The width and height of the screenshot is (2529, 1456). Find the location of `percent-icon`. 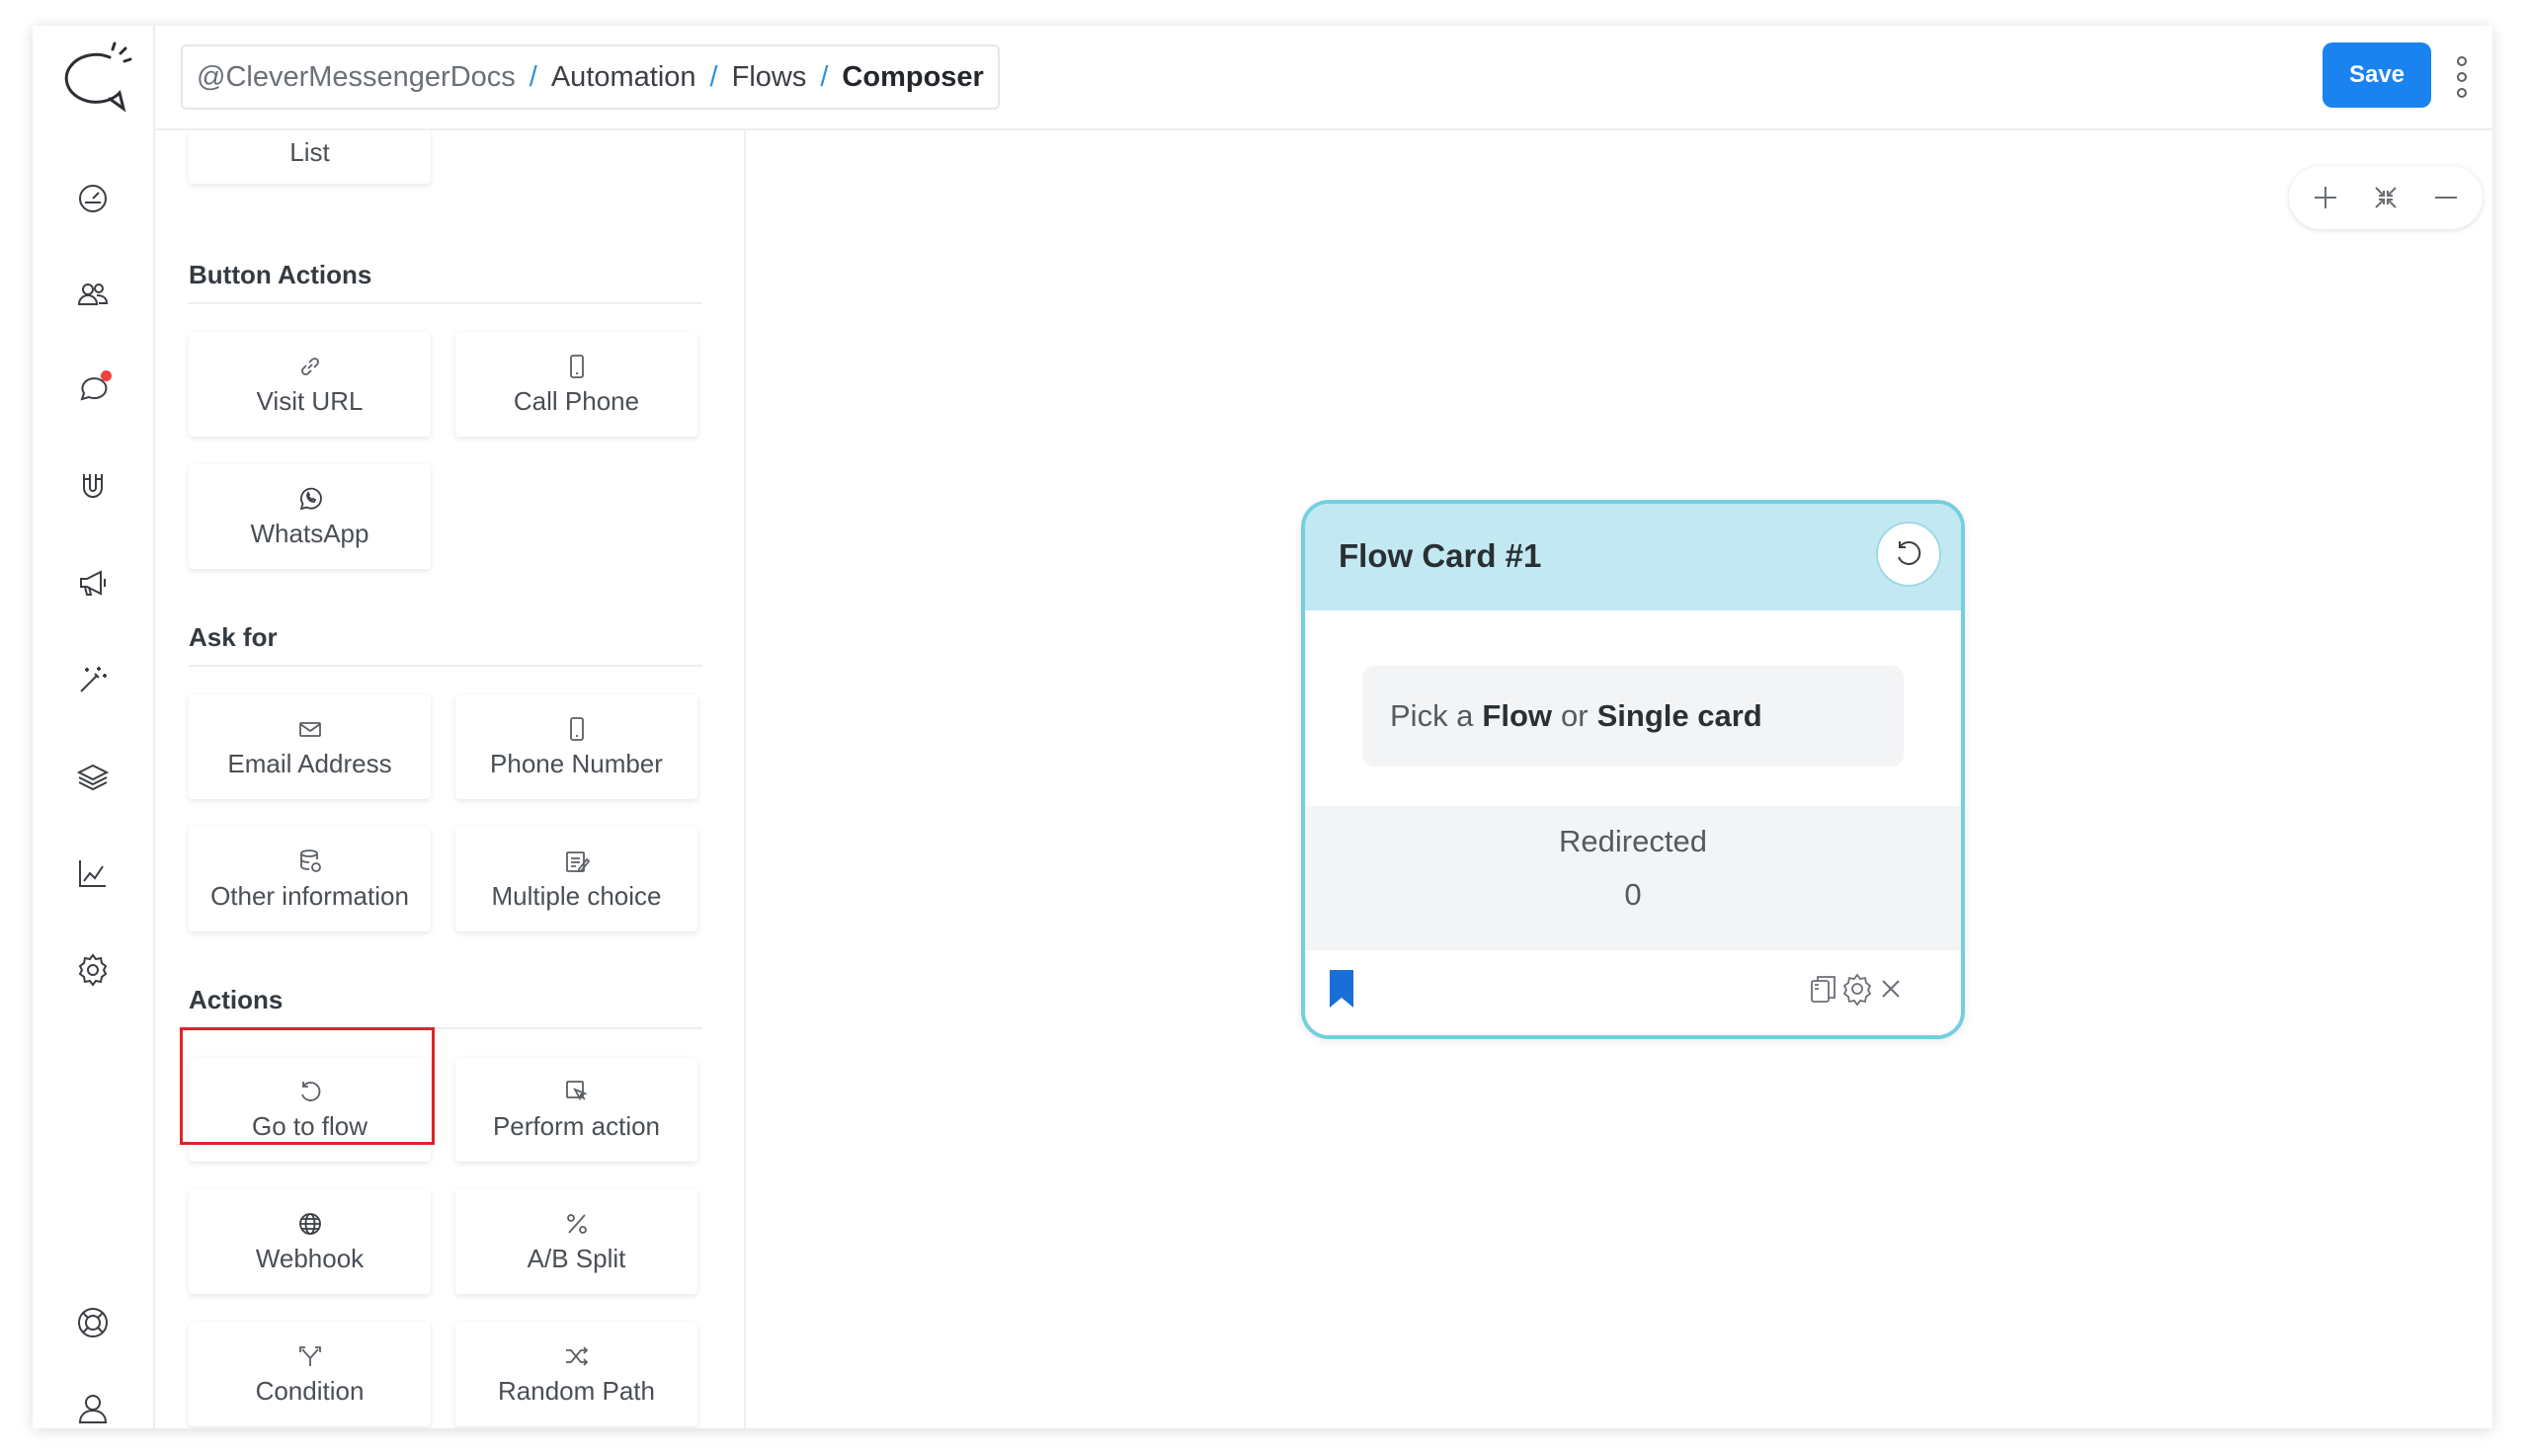

percent-icon is located at coordinates (577, 1224).